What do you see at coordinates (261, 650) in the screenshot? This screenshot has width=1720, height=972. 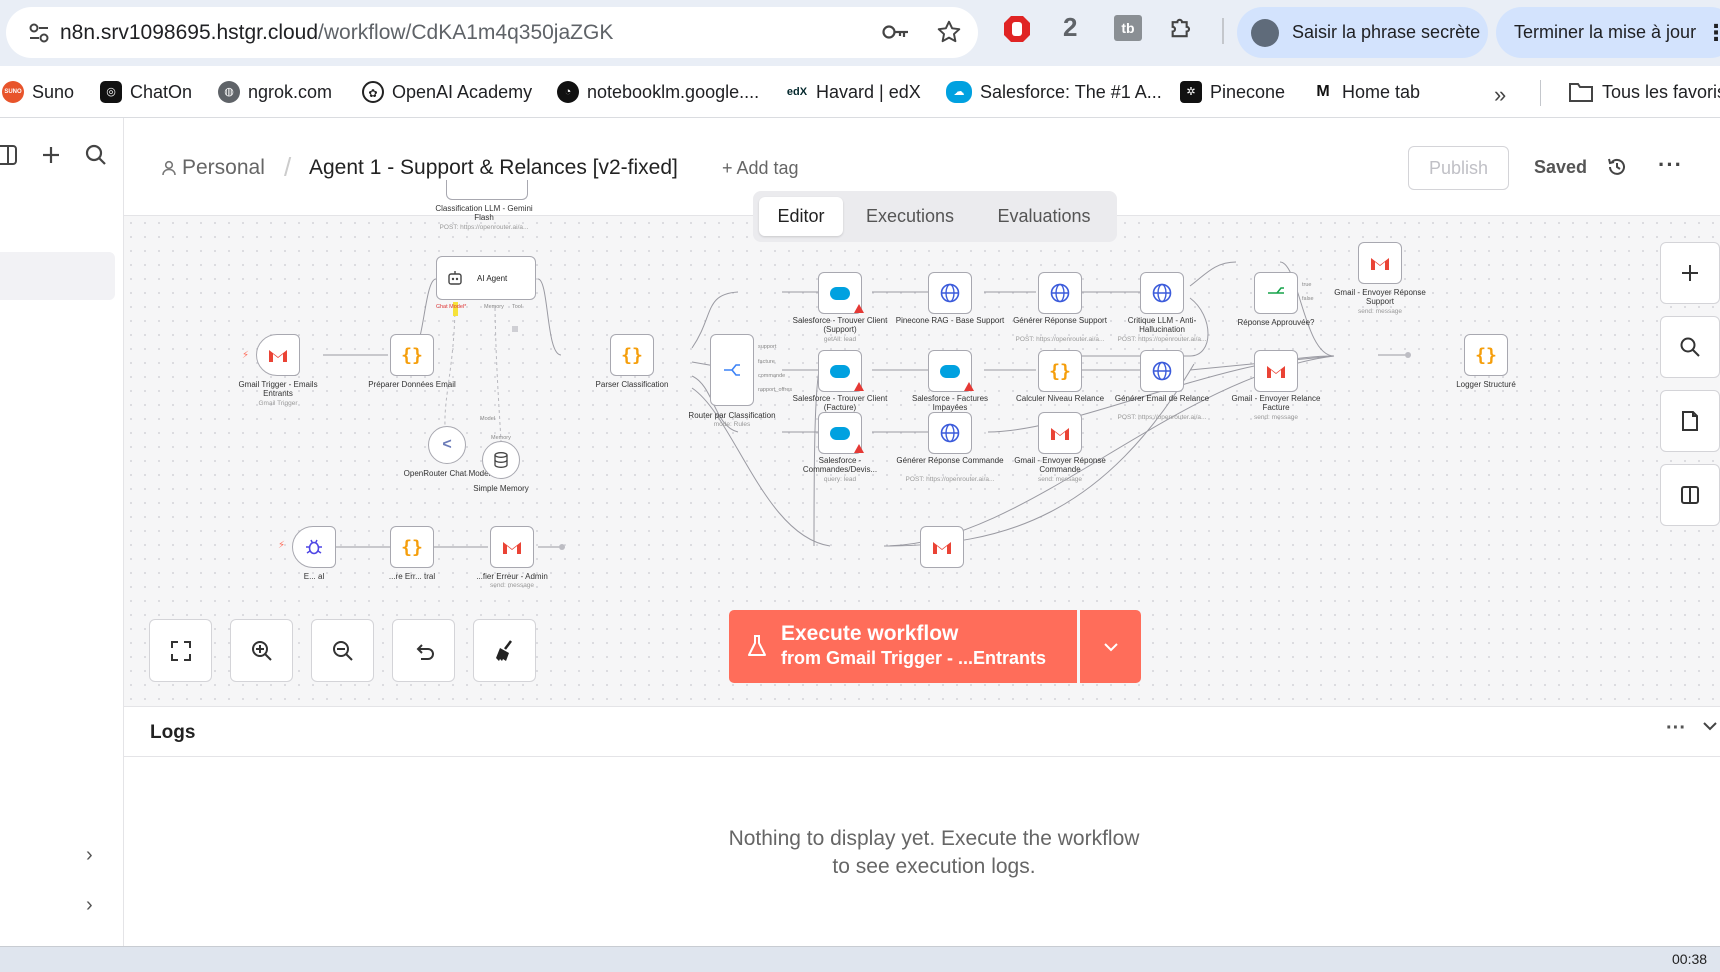 I see `zoom-in-button` at bounding box center [261, 650].